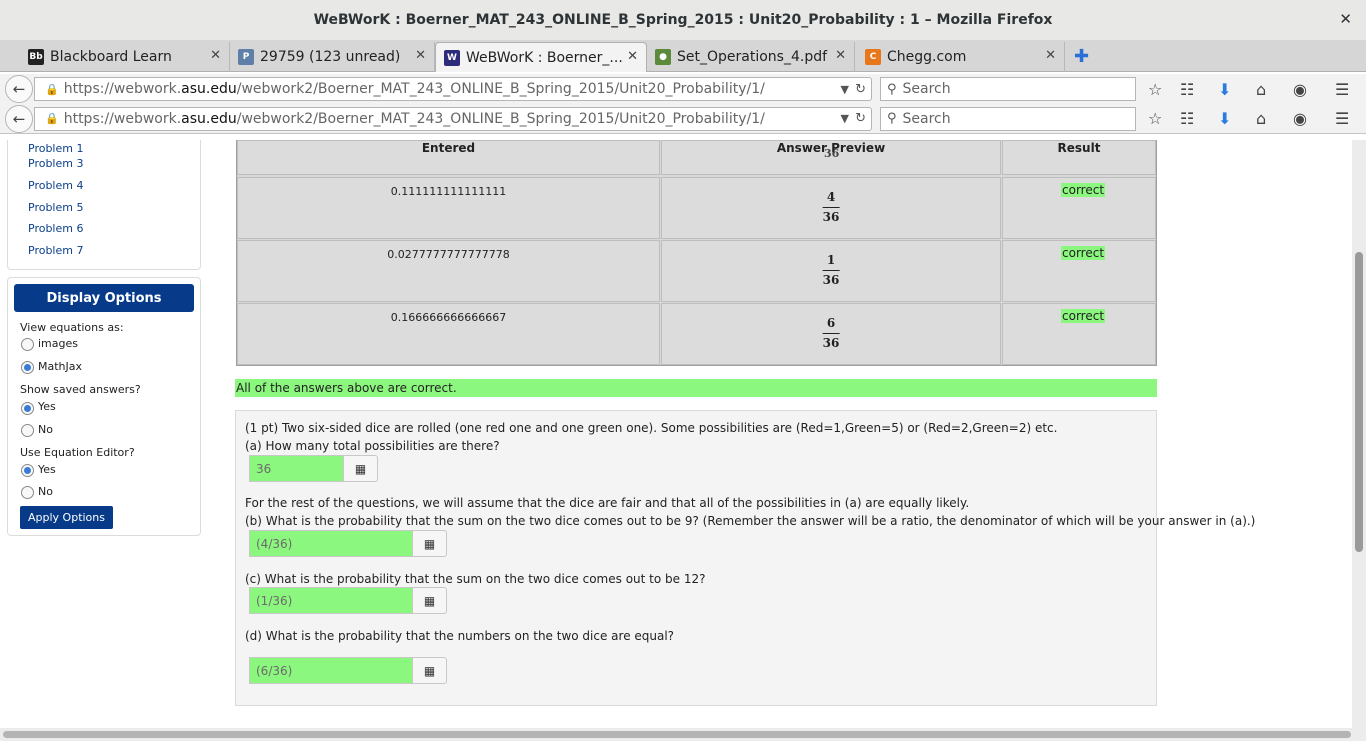 The height and width of the screenshot is (741, 1366). Describe the element at coordinates (27, 408) in the screenshot. I see `radio-saved-yes` at that location.